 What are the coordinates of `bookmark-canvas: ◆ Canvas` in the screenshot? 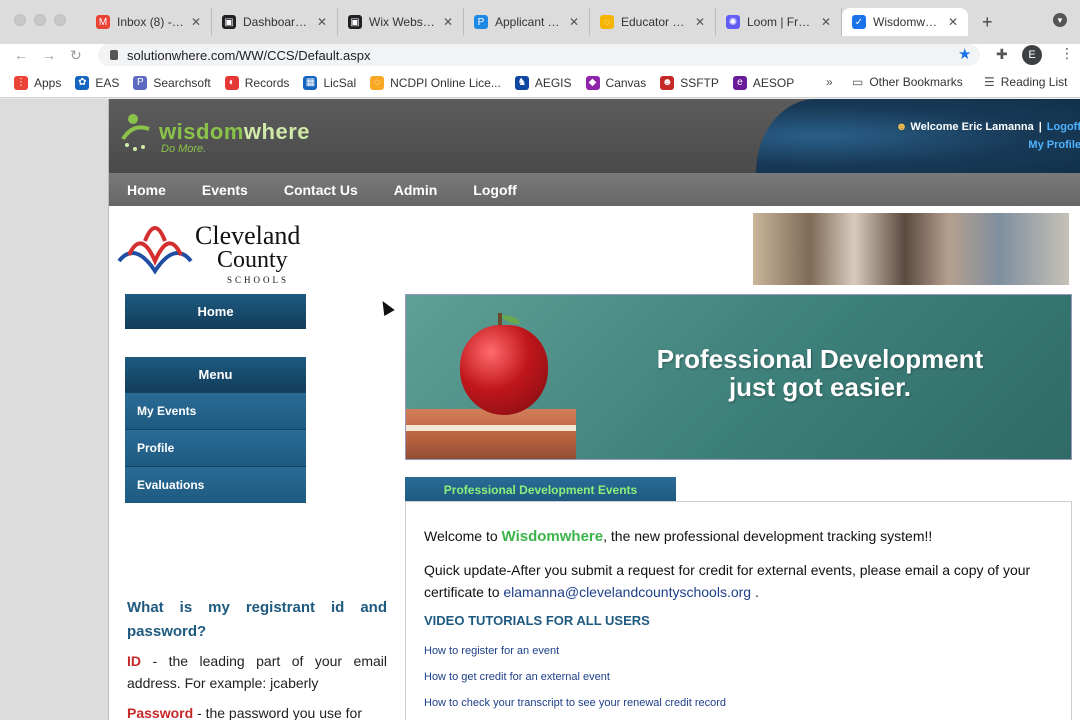 It's located at (616, 82).